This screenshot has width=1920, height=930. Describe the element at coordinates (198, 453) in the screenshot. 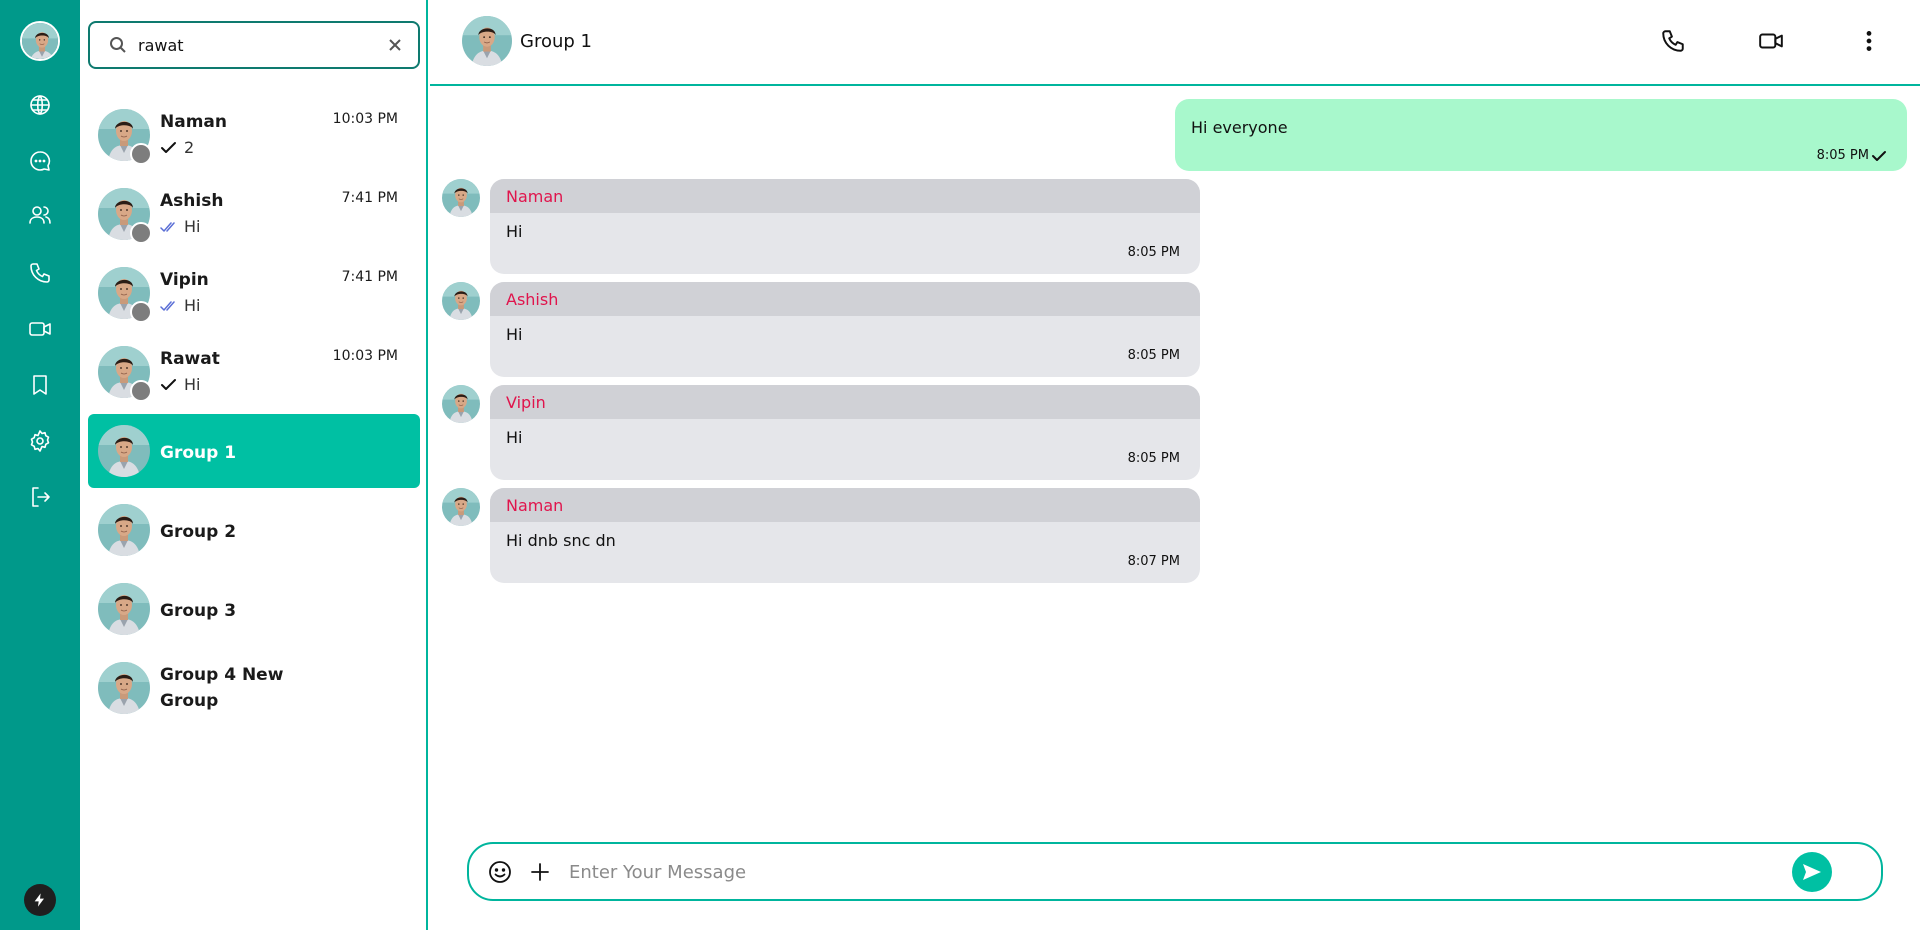

I see `contact-name: Group 1` at that location.